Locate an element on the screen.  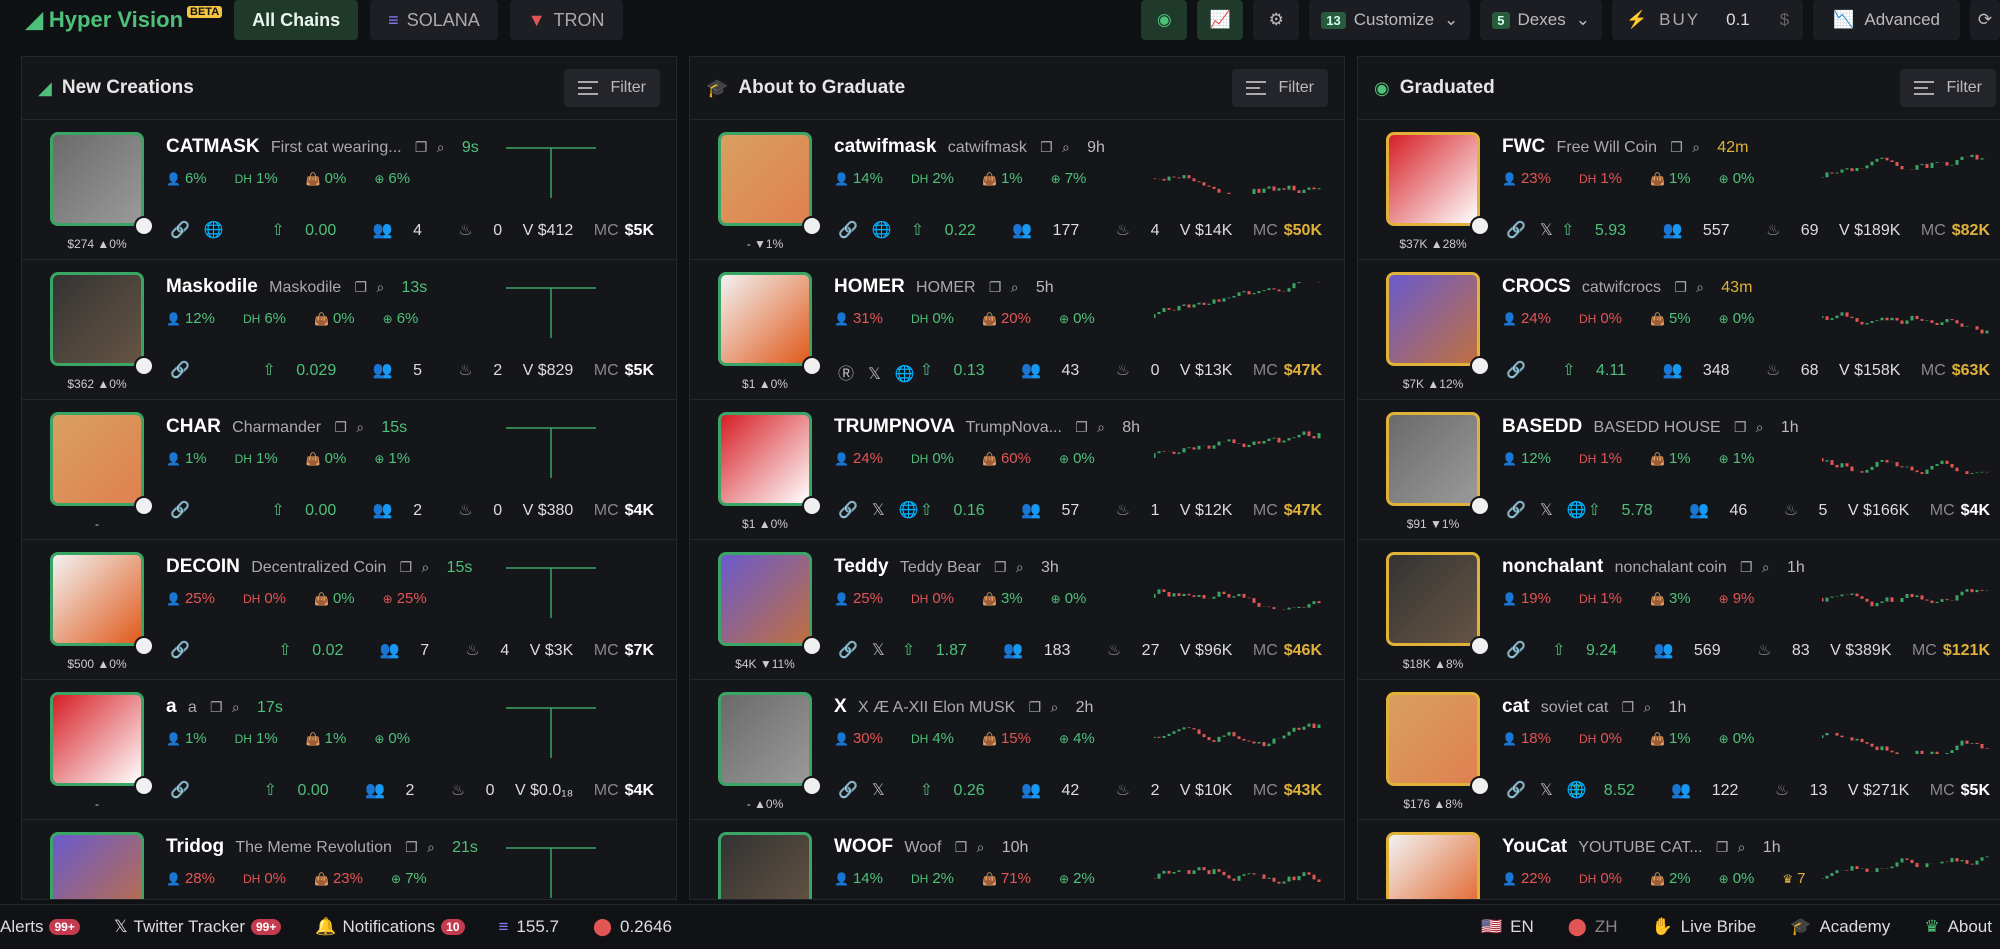
lang-zh-button: ⬤ ZH is located at coordinates (1593, 927).